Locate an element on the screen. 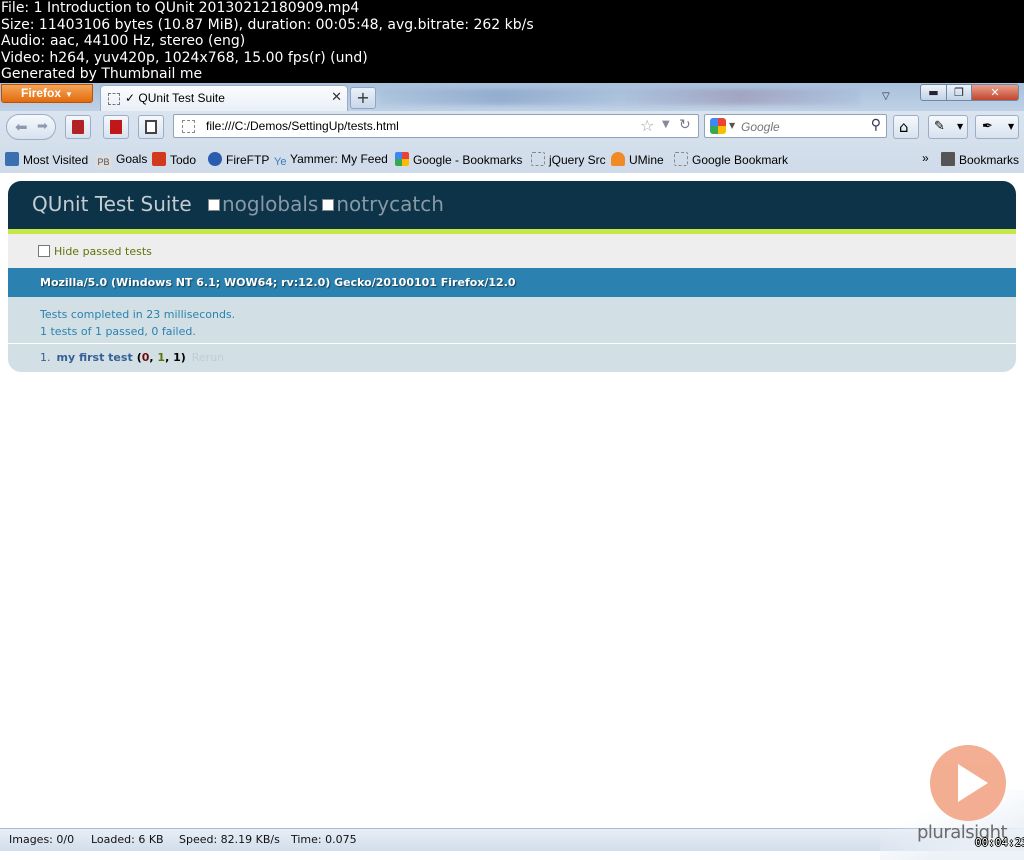 The height and width of the screenshot is (860, 1024). pb-icon: PB is located at coordinates (103, 162).